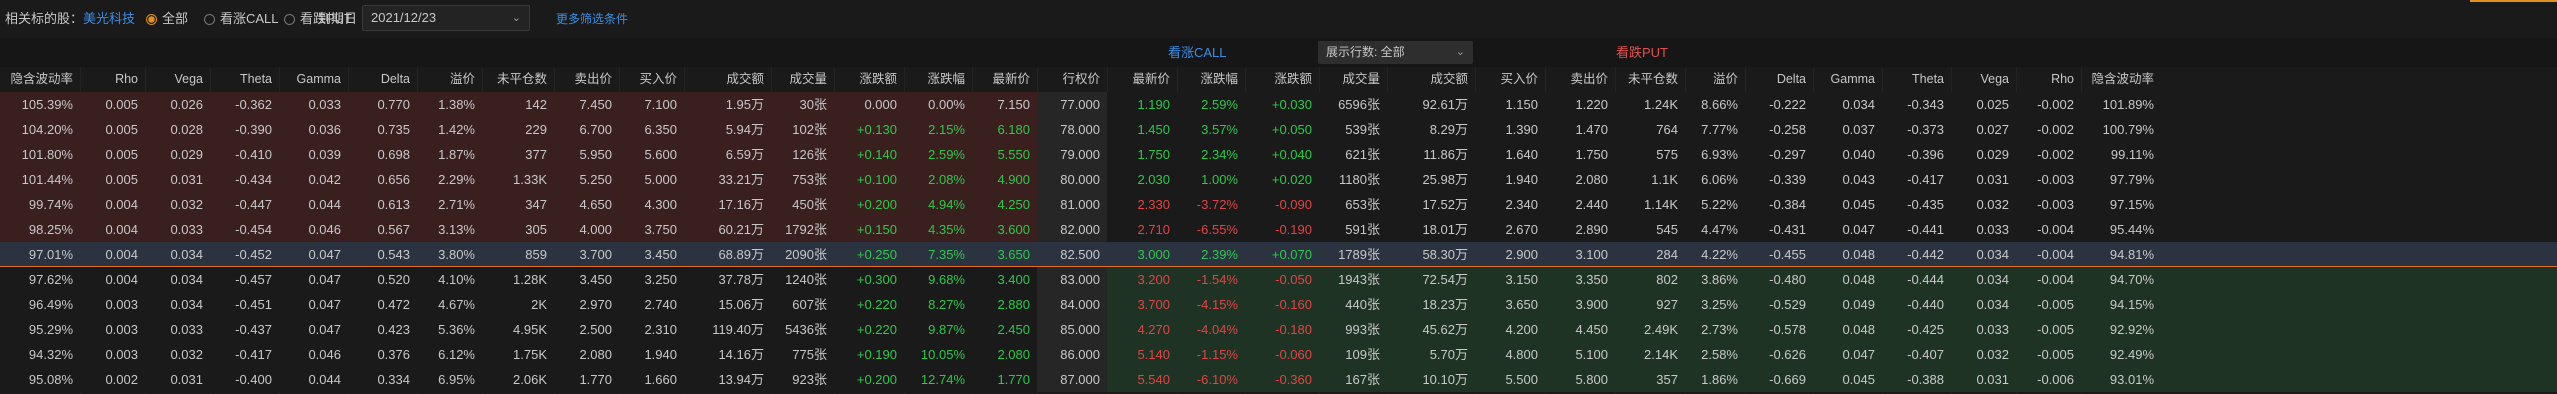  What do you see at coordinates (253, 304) in the screenshot?
I see `table-cell: -0.451` at bounding box center [253, 304].